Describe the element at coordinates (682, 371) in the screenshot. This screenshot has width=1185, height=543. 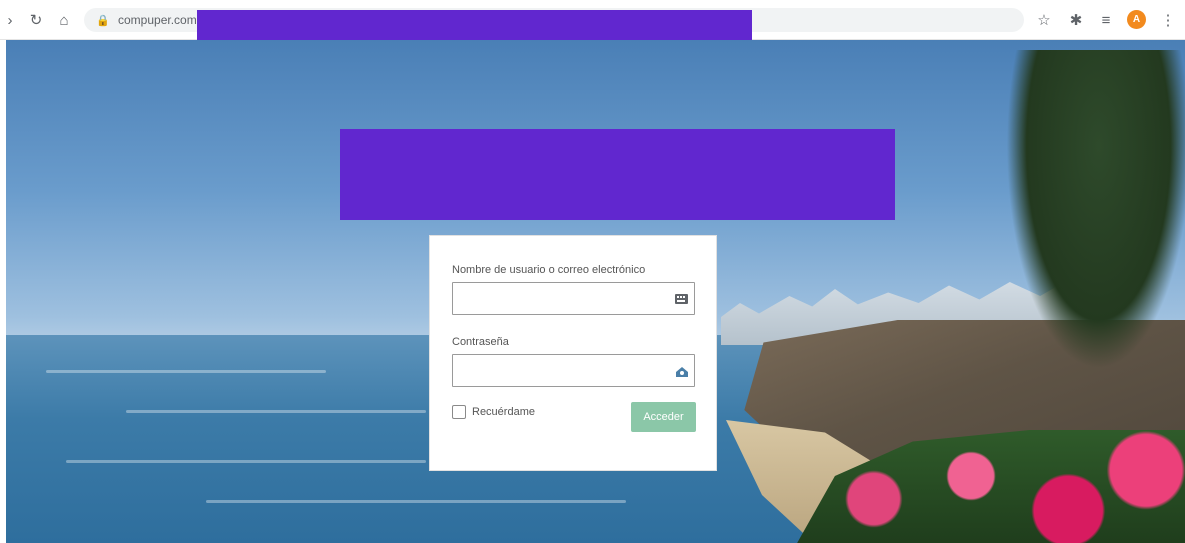
I see `password-manager-icon` at that location.